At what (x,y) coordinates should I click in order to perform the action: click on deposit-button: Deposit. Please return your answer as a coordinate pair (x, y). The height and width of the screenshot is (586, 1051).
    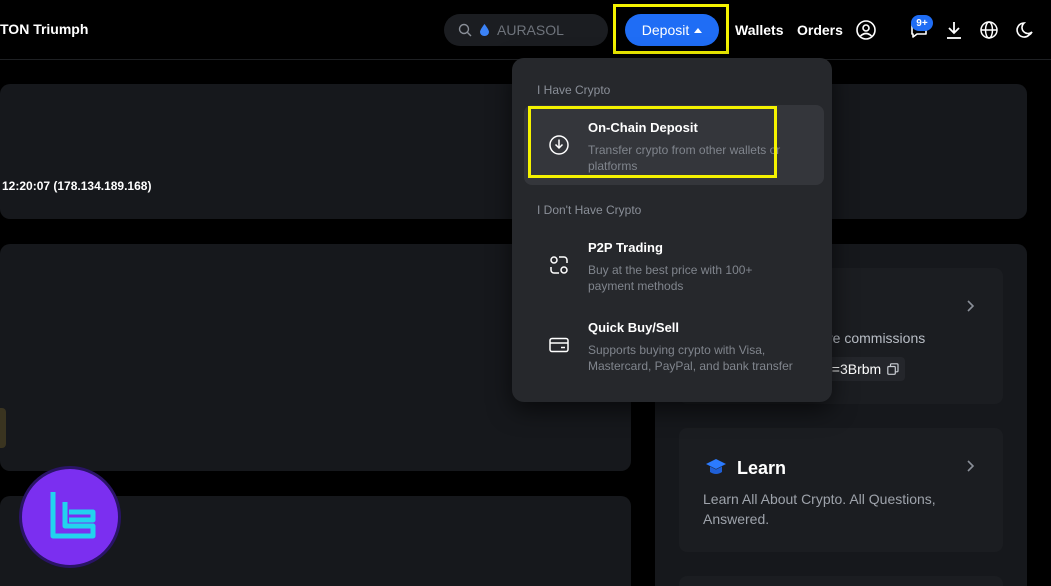
    Looking at the image, I should click on (672, 30).